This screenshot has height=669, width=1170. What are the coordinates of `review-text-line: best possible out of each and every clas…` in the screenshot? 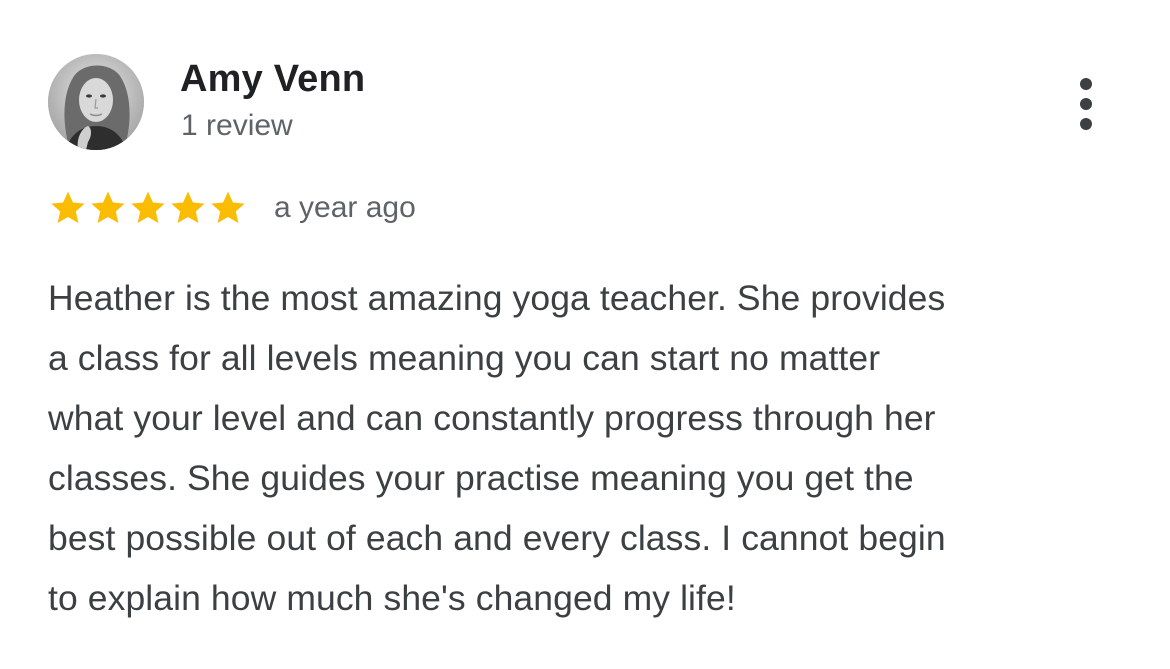 It's located at (497, 538).